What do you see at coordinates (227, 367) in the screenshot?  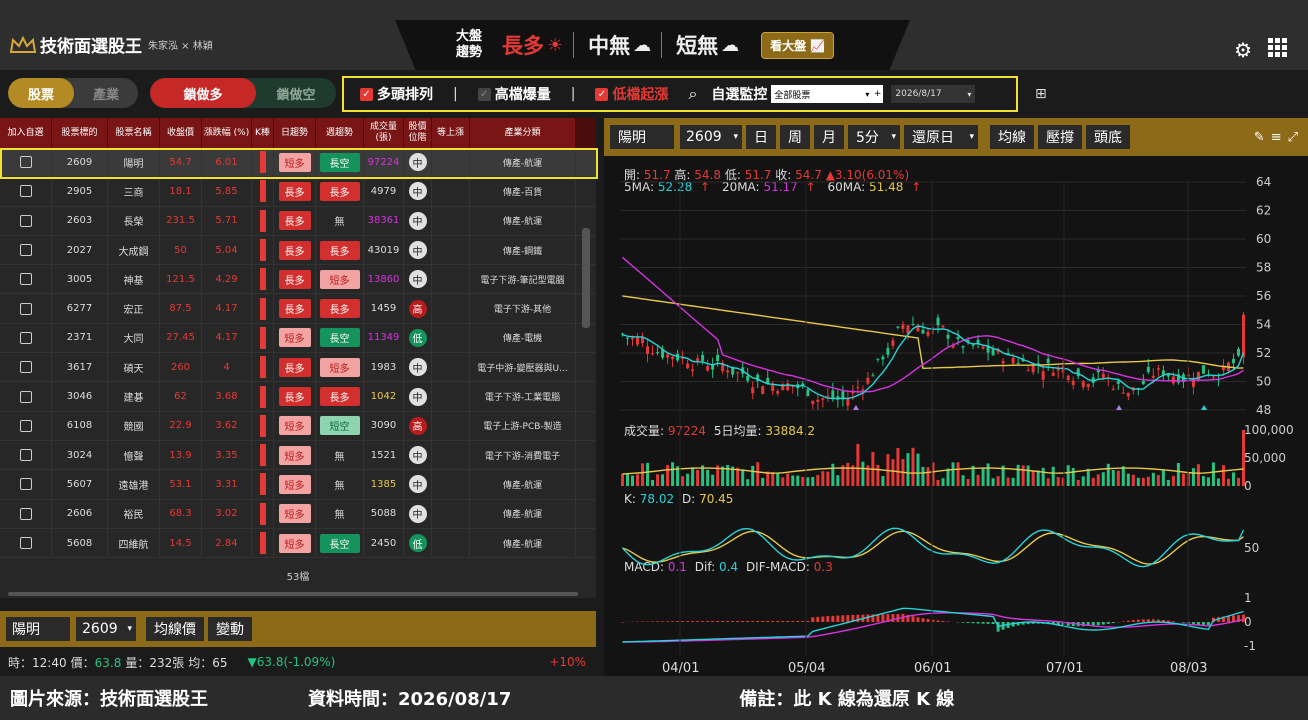 I see `table-cell: 4` at bounding box center [227, 367].